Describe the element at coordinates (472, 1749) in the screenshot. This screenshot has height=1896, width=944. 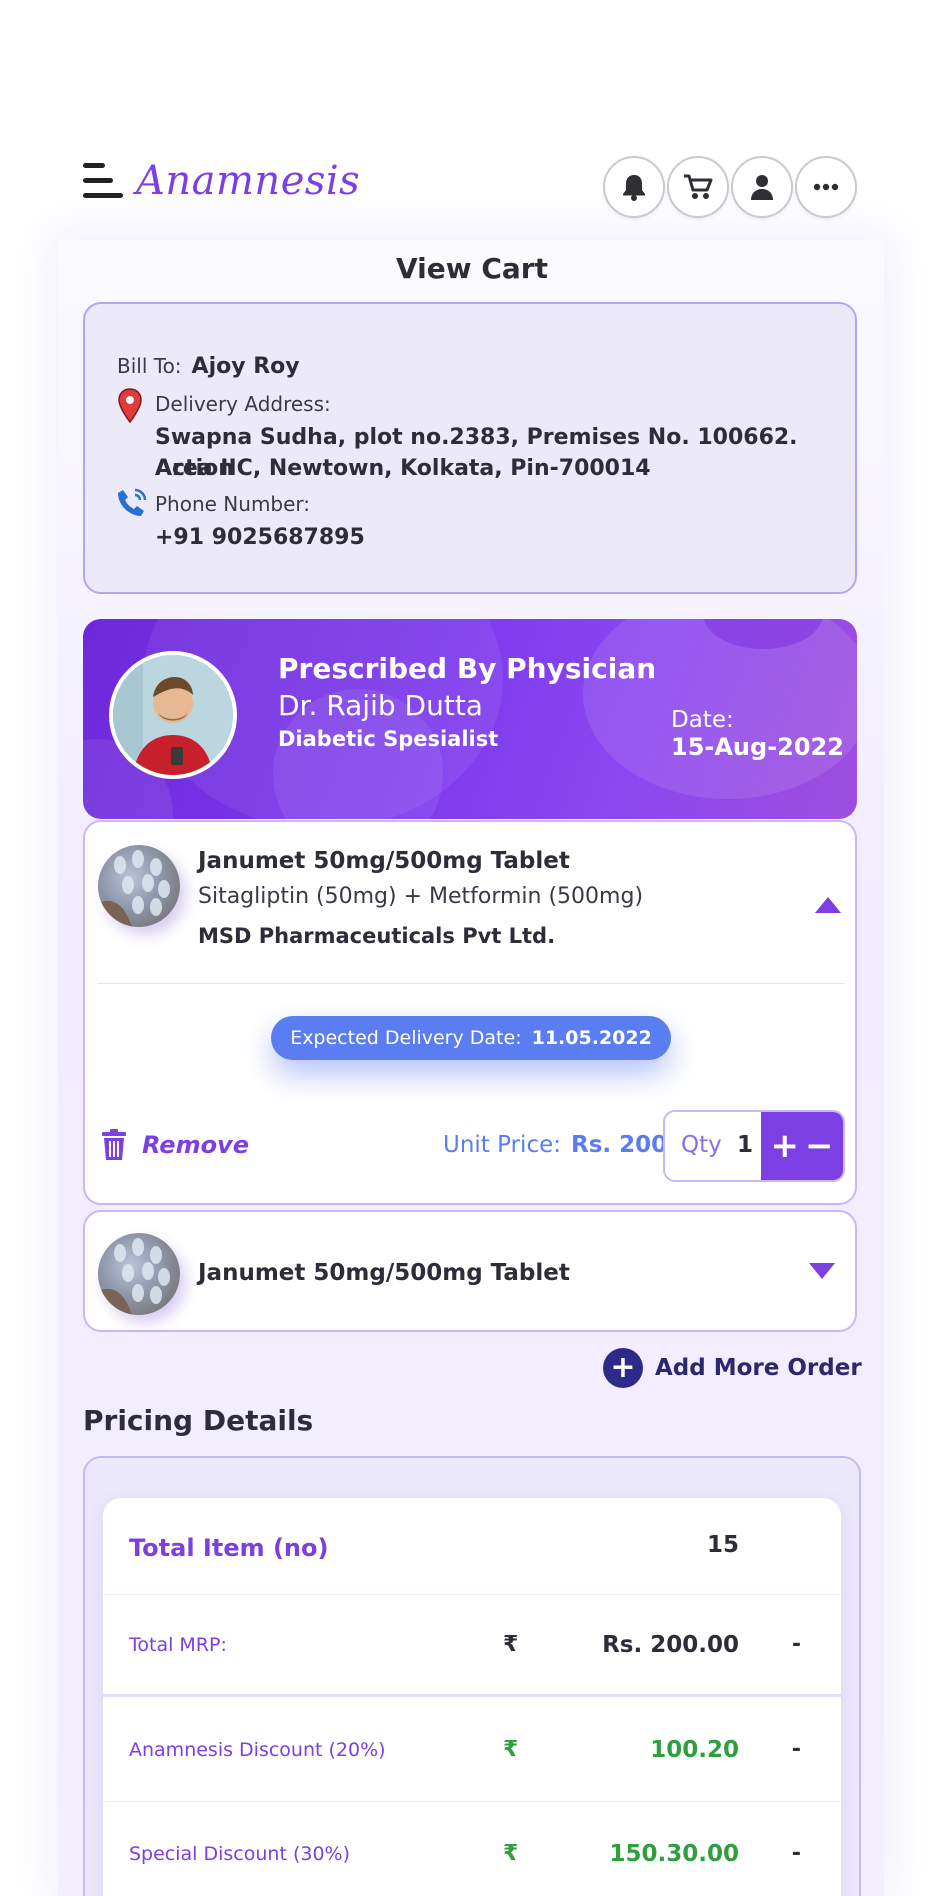
I see `anamnesis-discount-row: Anamnesis Discount (20%) ₹ 100.20 -` at that location.